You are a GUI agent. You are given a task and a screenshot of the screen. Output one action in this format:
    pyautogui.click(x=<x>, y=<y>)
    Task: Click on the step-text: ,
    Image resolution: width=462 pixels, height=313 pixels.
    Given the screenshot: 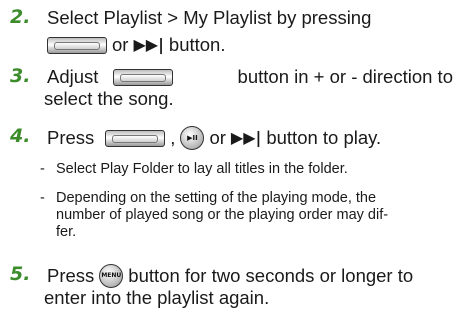 What is the action you would take?
    pyautogui.click(x=173, y=137)
    